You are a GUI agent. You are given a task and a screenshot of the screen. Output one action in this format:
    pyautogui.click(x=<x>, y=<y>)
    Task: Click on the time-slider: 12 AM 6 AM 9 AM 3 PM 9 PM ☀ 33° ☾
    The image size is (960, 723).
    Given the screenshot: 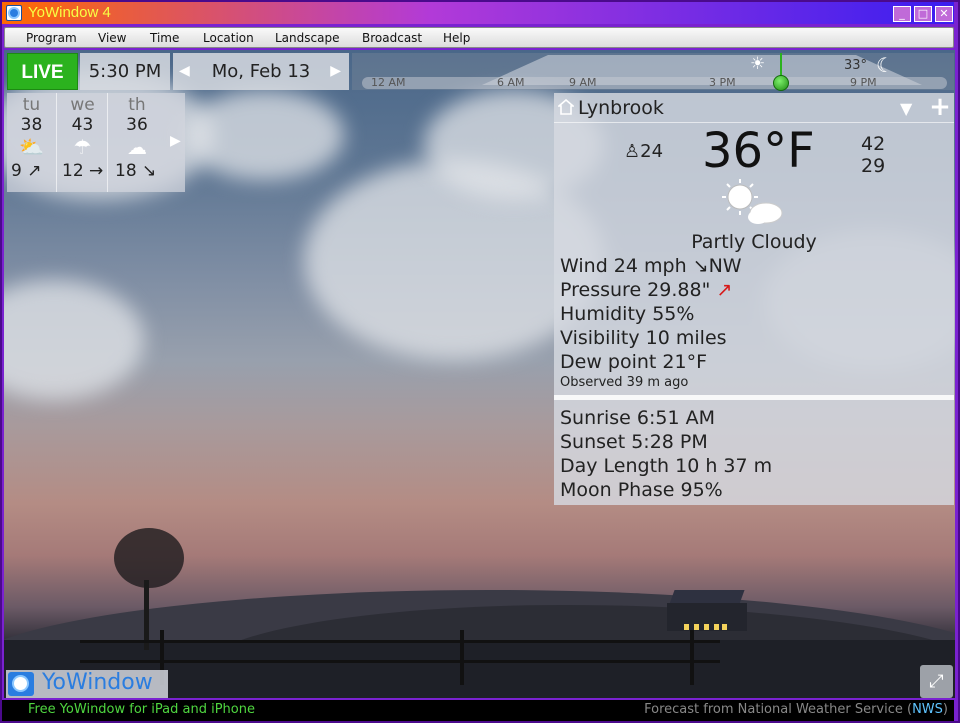 What is the action you would take?
    pyautogui.click(x=653, y=72)
    